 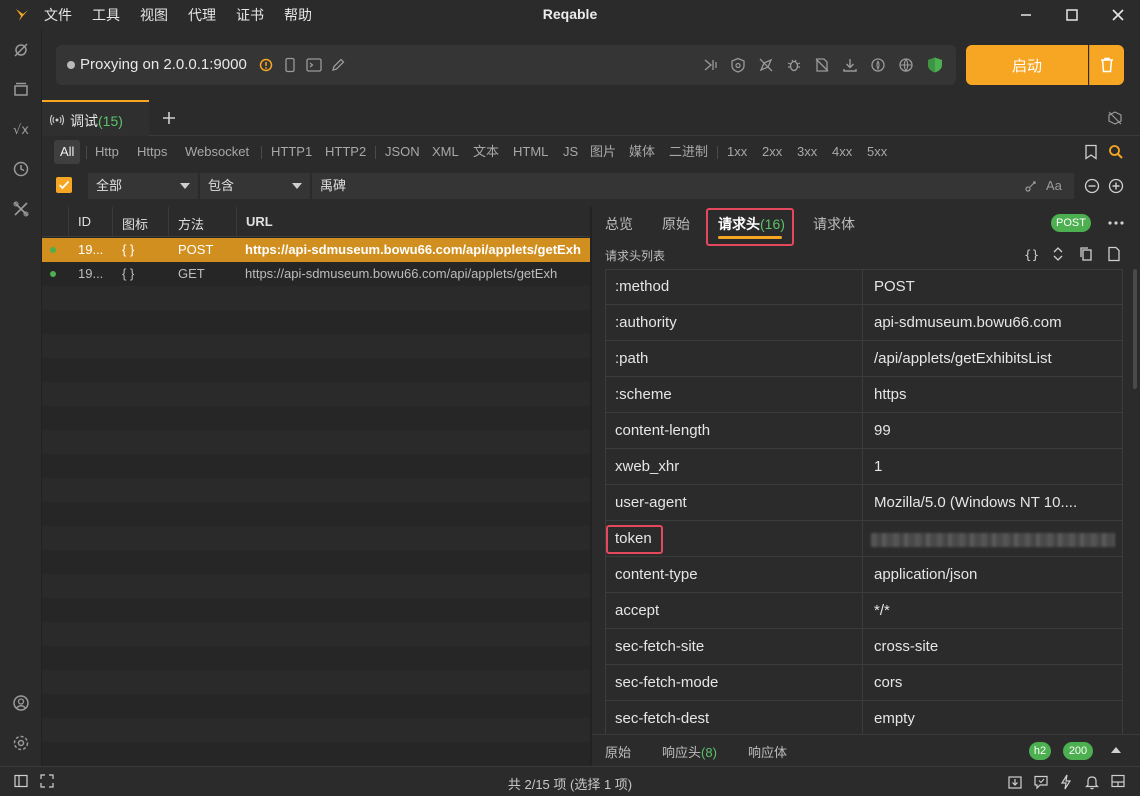 What do you see at coordinates (1054, 186) in the screenshot?
I see `match-case-toggle: Aa` at bounding box center [1054, 186].